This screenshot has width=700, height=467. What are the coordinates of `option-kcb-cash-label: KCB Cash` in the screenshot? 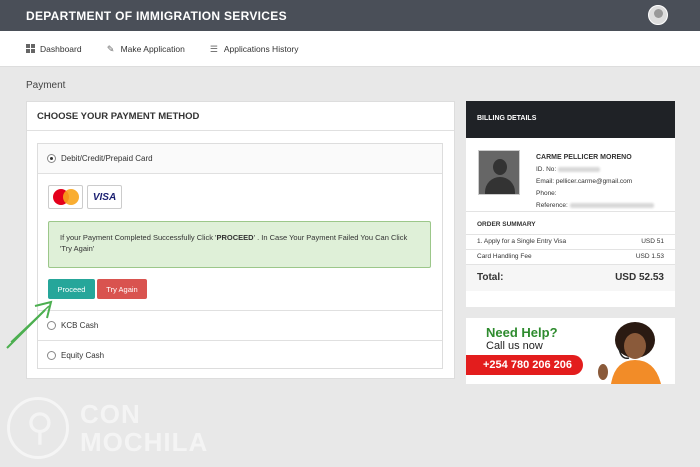 It's located at (80, 325).